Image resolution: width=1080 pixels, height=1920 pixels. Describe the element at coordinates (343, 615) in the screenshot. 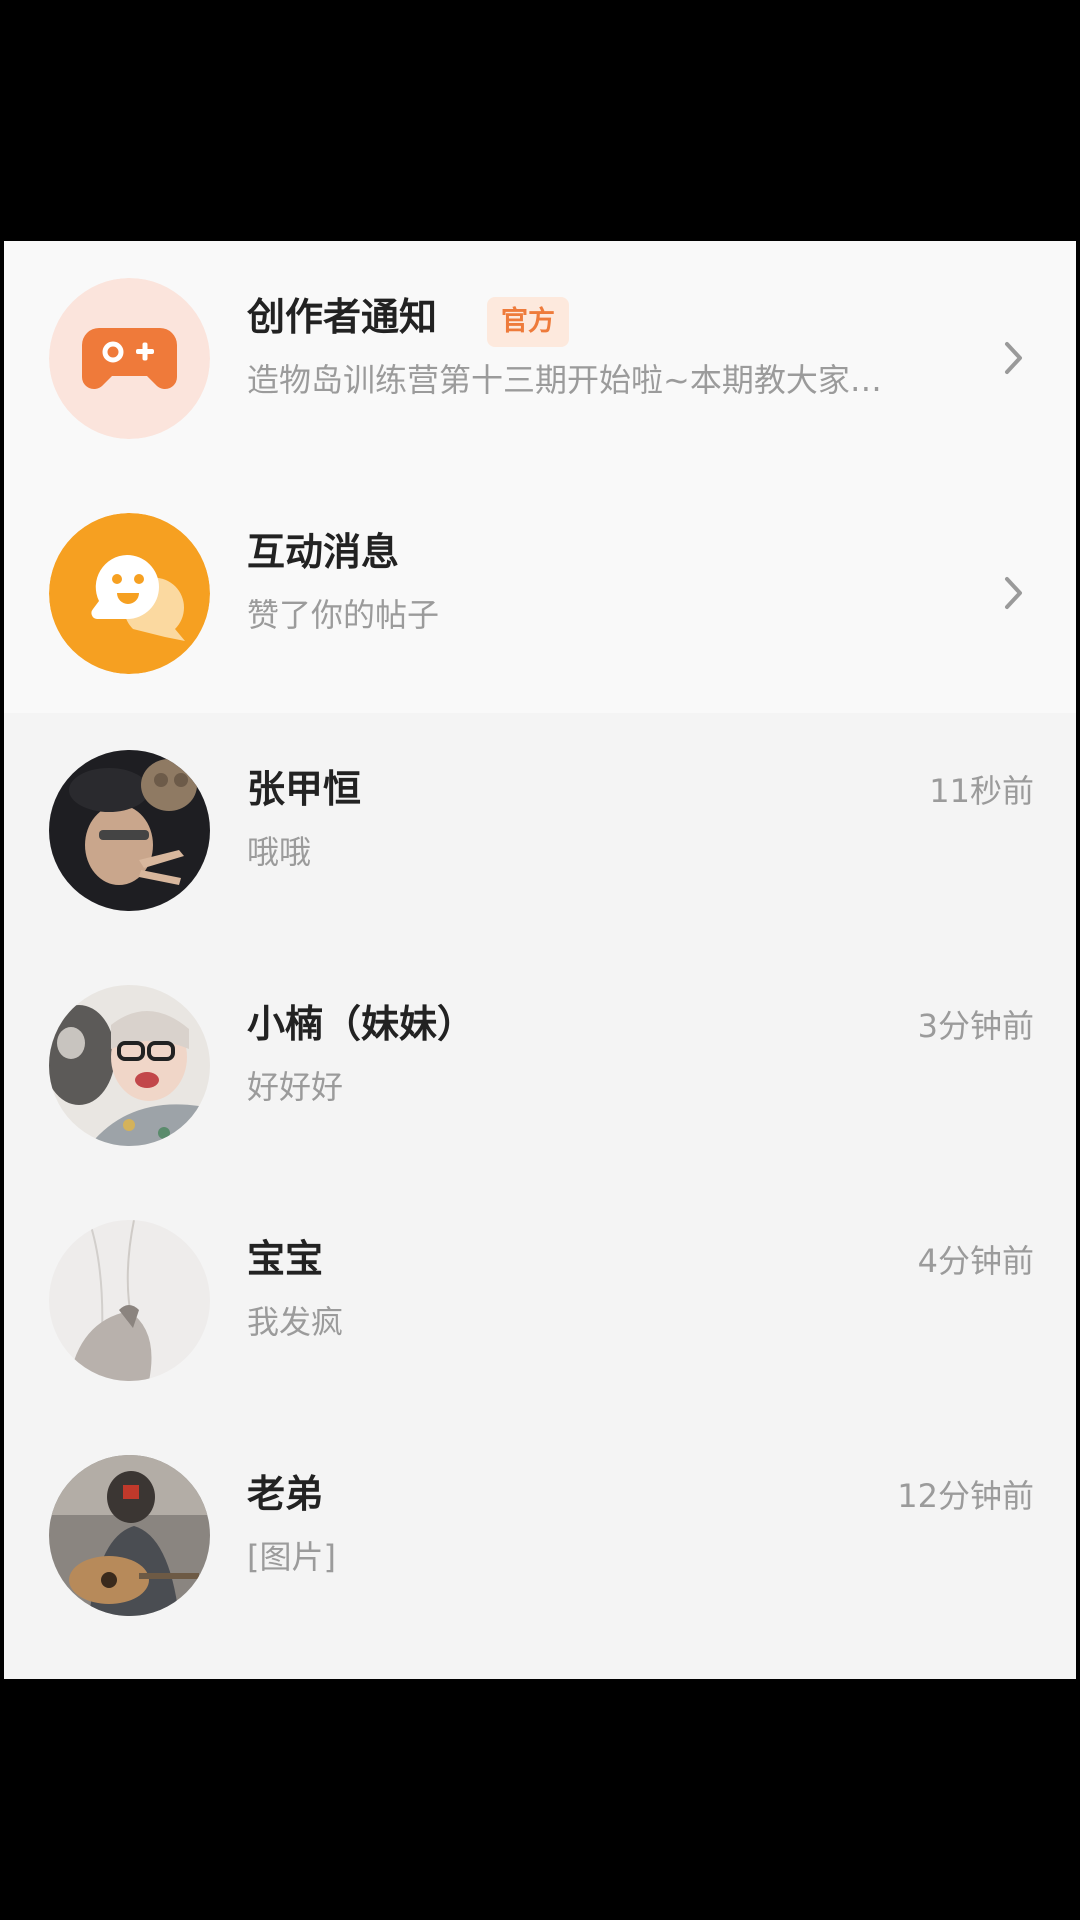

I see `interaction-messages-preview: 赞了你的帖子` at that location.